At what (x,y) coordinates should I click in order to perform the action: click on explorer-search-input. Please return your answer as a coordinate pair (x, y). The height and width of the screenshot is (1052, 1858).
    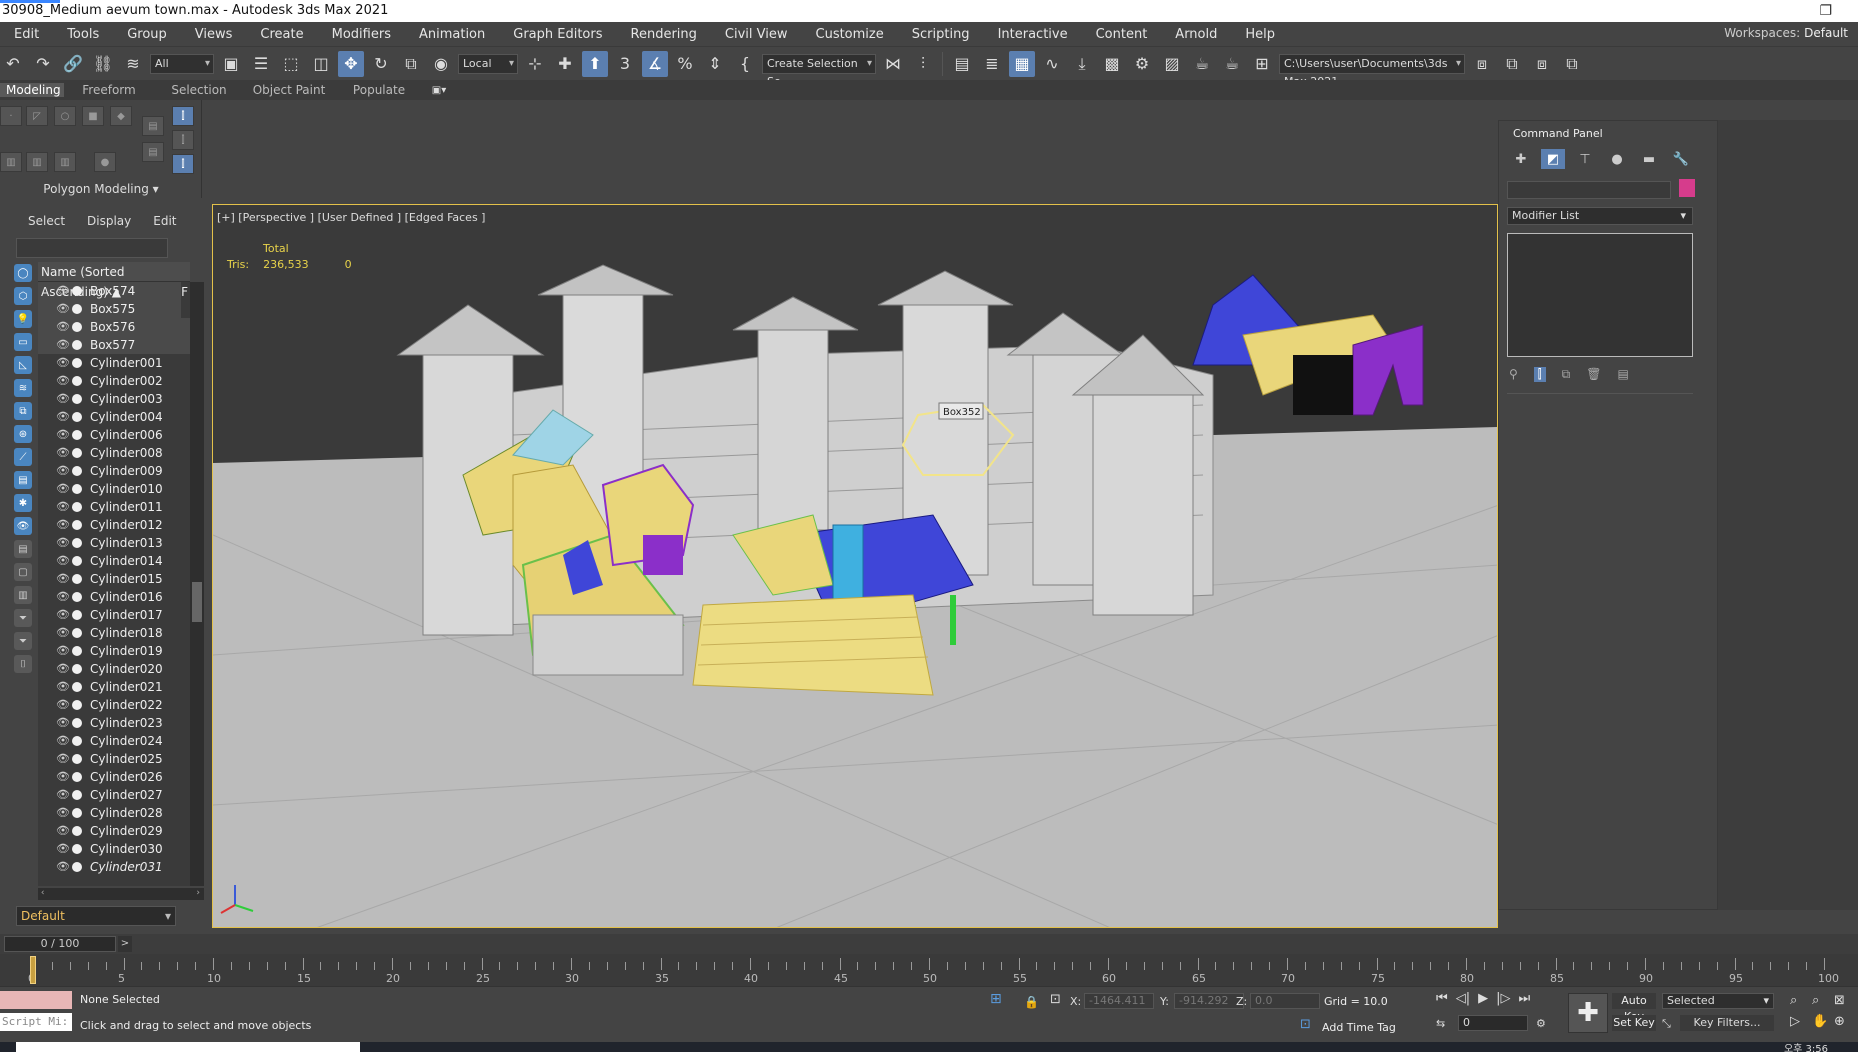
    Looking at the image, I should click on (92, 248).